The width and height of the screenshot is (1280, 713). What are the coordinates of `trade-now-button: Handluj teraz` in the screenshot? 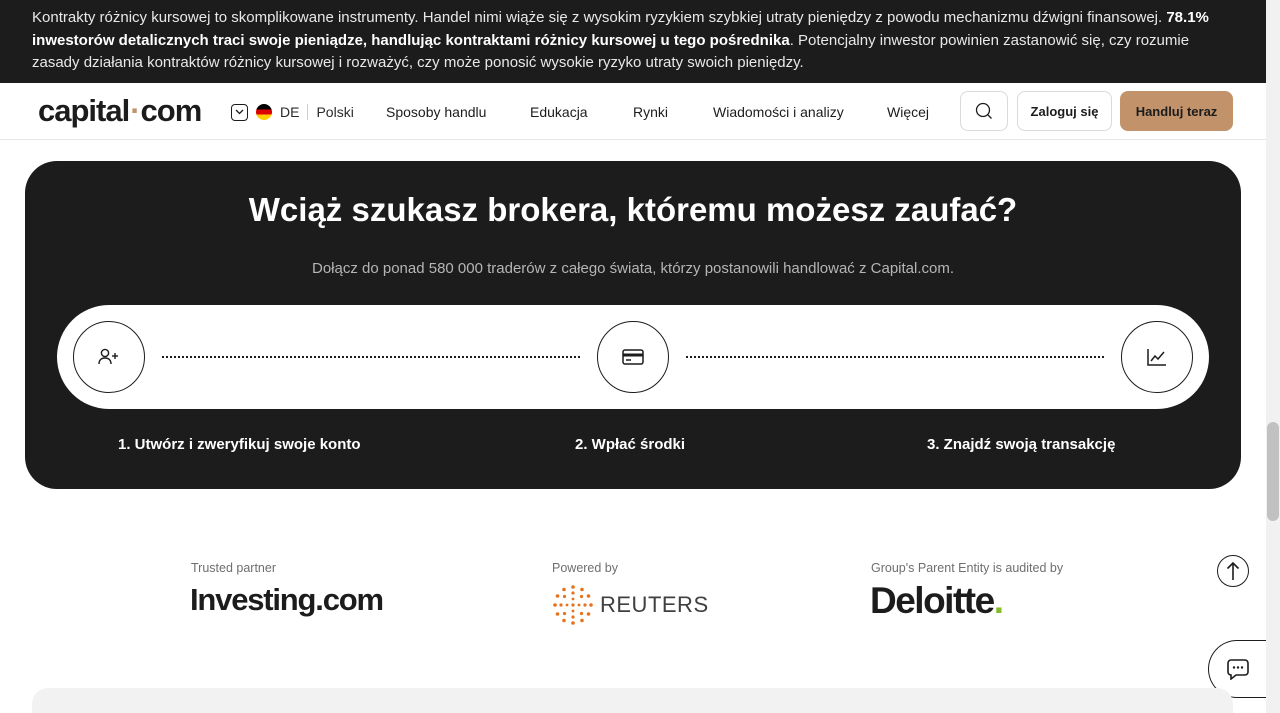 It's located at (1176, 111).